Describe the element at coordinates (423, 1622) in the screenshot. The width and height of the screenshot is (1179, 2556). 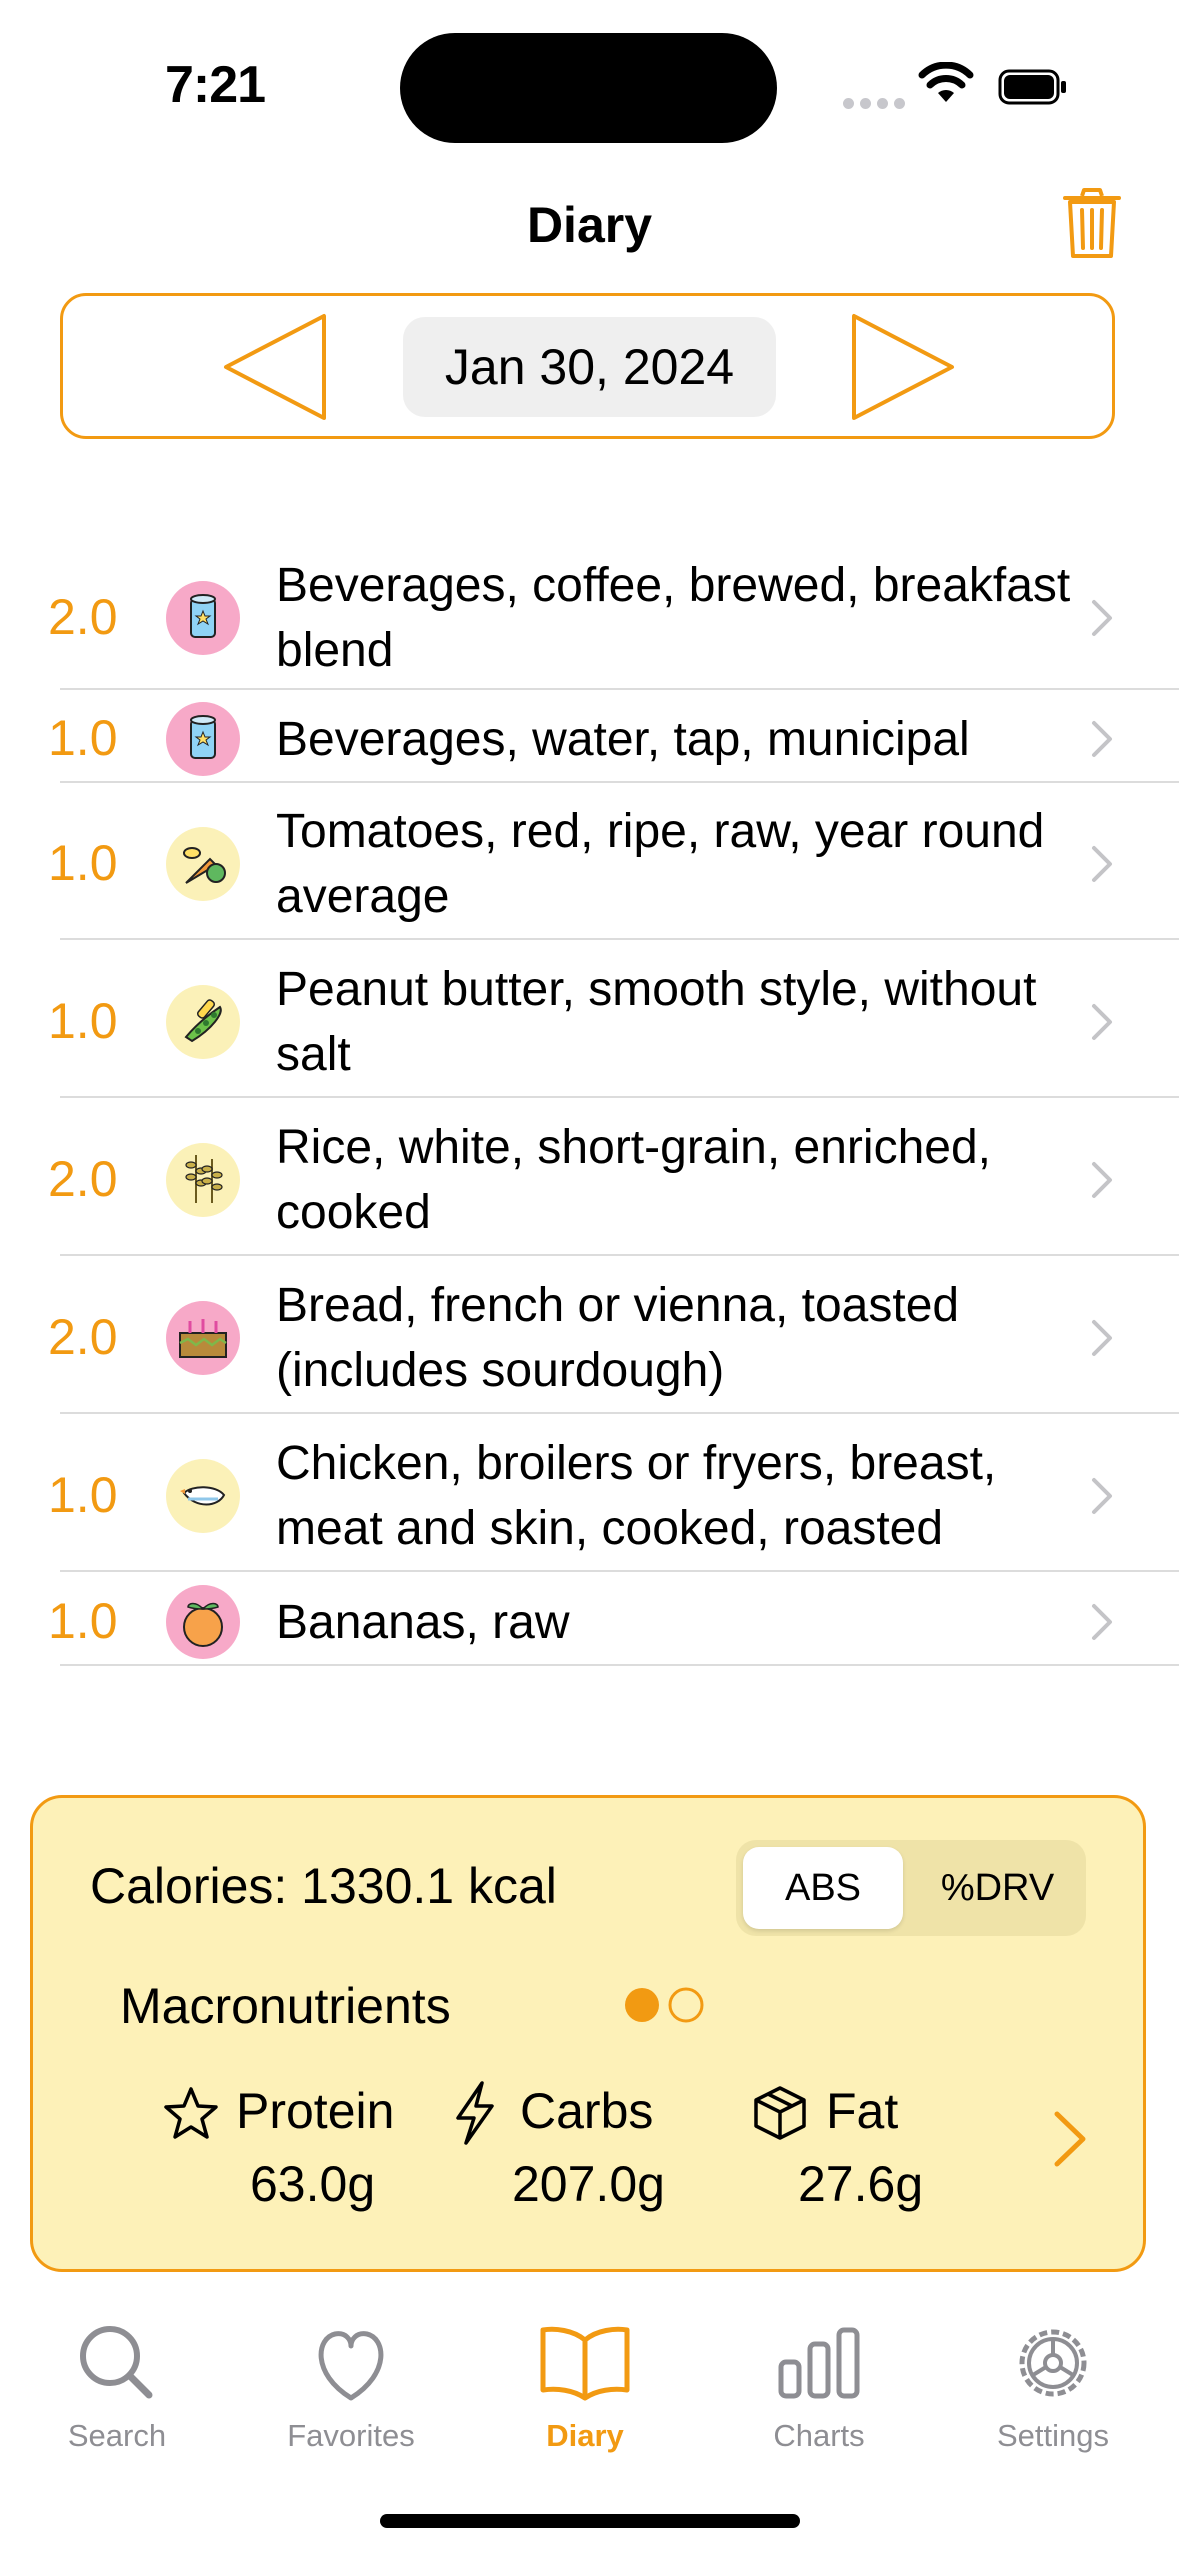
I see `entry-name: Bananas, raw` at that location.